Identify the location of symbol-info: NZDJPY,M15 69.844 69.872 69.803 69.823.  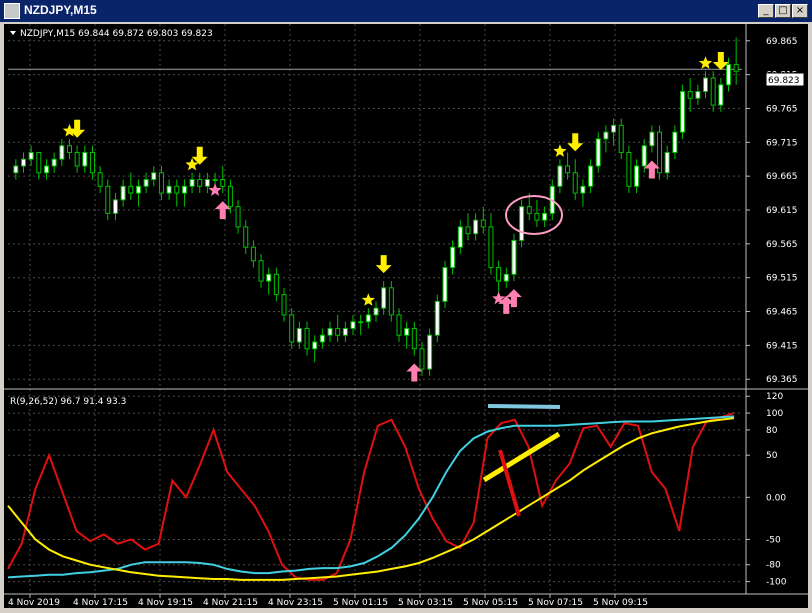
(116, 34).